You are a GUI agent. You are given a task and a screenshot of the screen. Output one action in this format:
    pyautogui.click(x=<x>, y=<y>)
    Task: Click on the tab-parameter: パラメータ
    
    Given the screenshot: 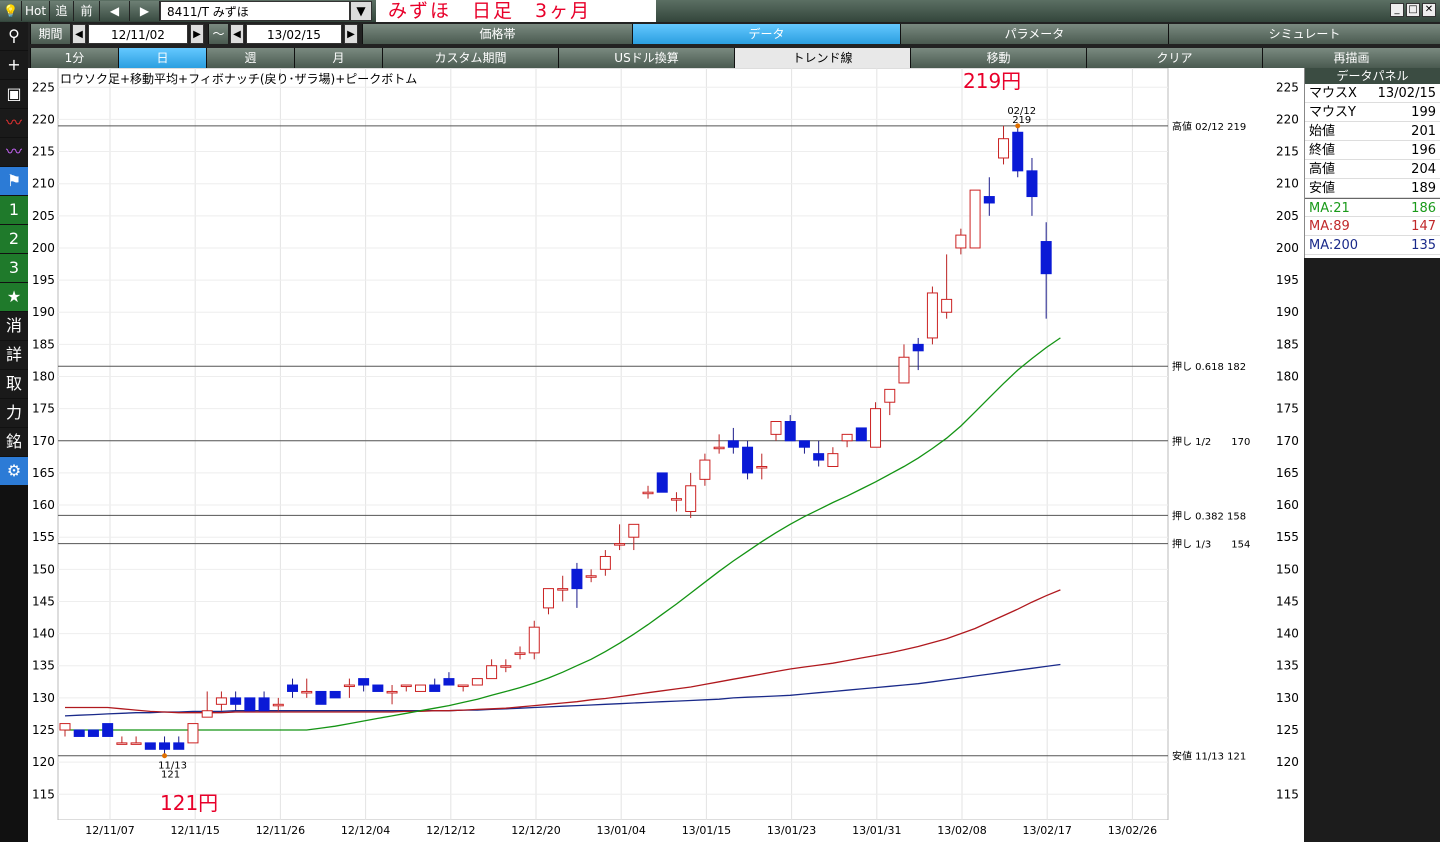 What is the action you would take?
    pyautogui.click(x=1034, y=34)
    